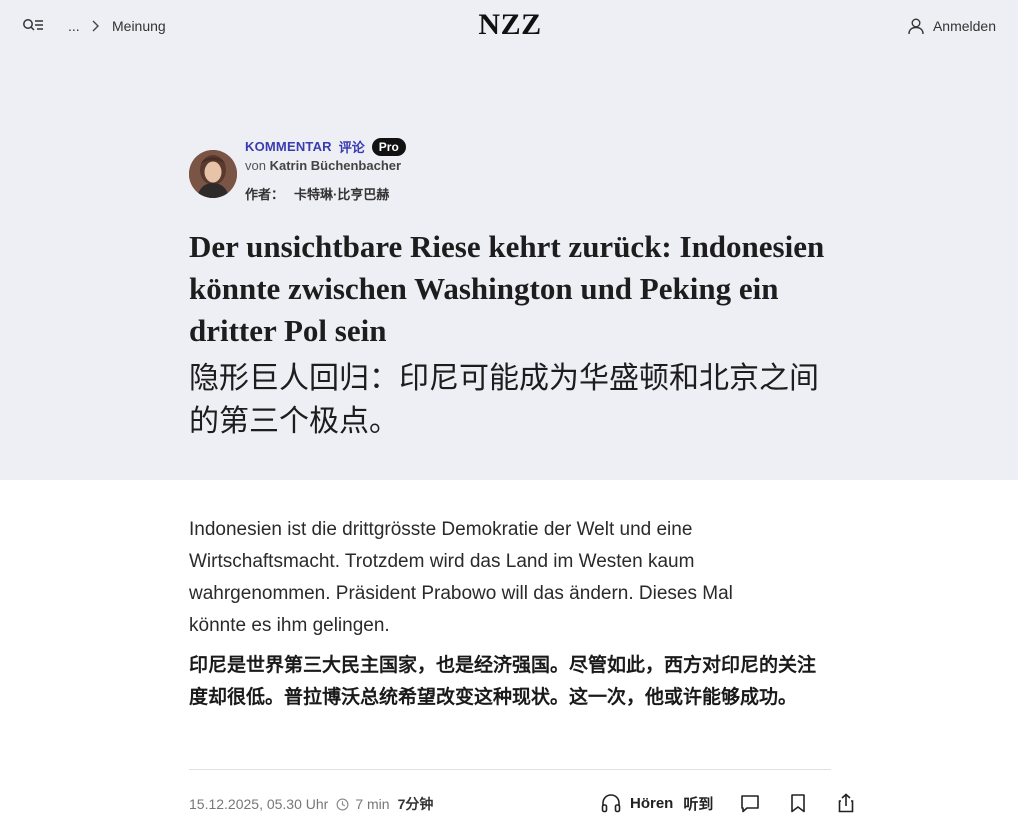  I want to click on pro-badge: Pro, so click(388, 146).